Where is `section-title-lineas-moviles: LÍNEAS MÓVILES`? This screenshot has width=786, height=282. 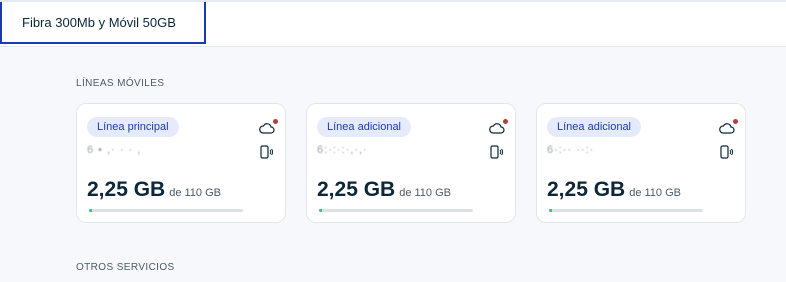 section-title-lineas-moviles: LÍNEAS MÓVILES is located at coordinates (120, 83).